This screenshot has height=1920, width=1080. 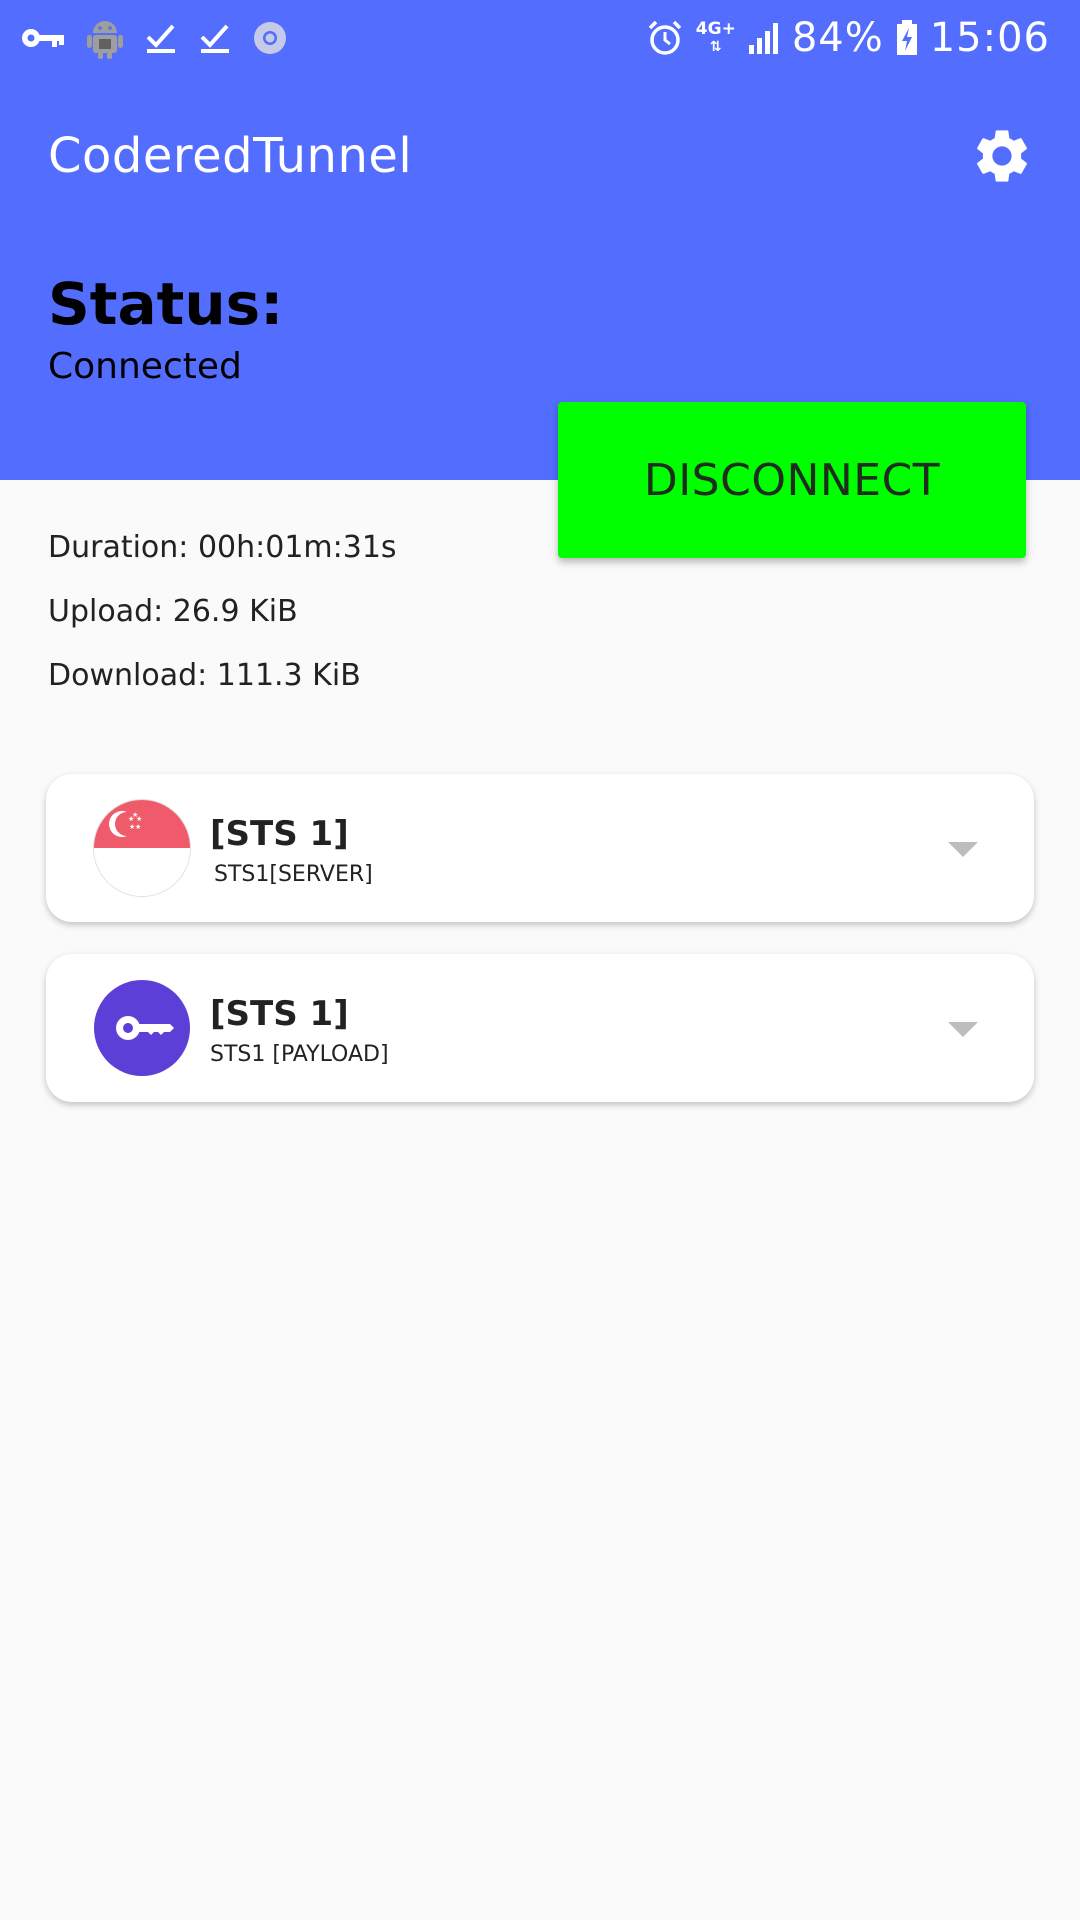 I want to click on download-text: Download: 111.3 KiB, so click(x=204, y=675).